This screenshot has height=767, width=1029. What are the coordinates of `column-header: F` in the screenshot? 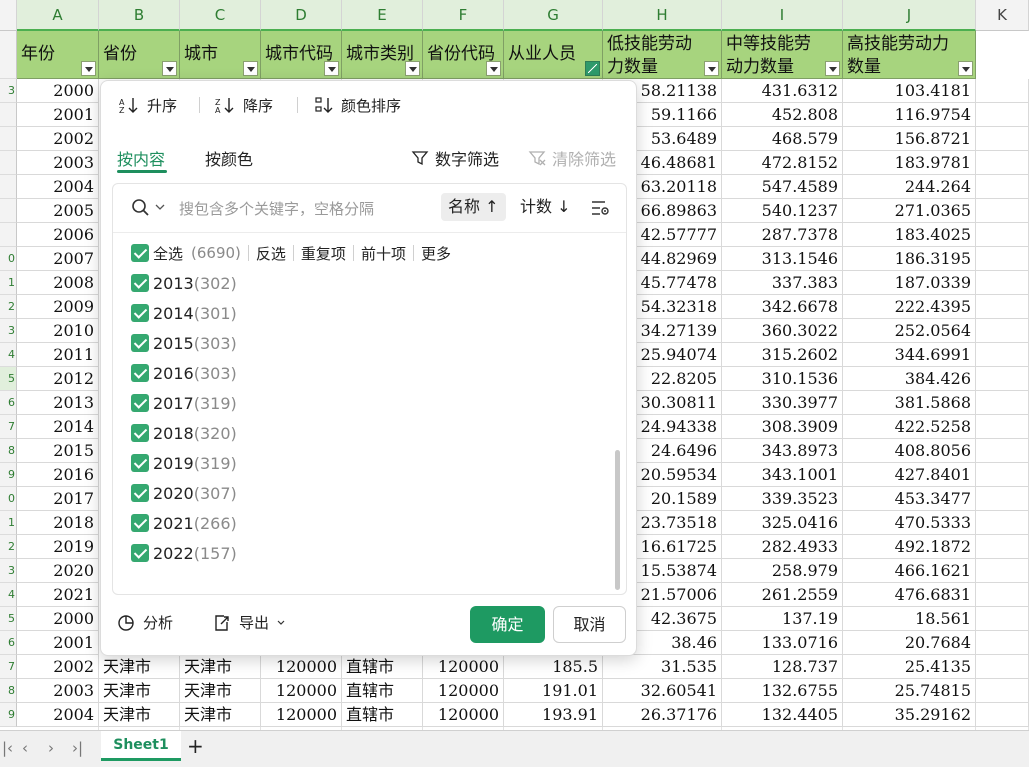 It's located at (463, 15).